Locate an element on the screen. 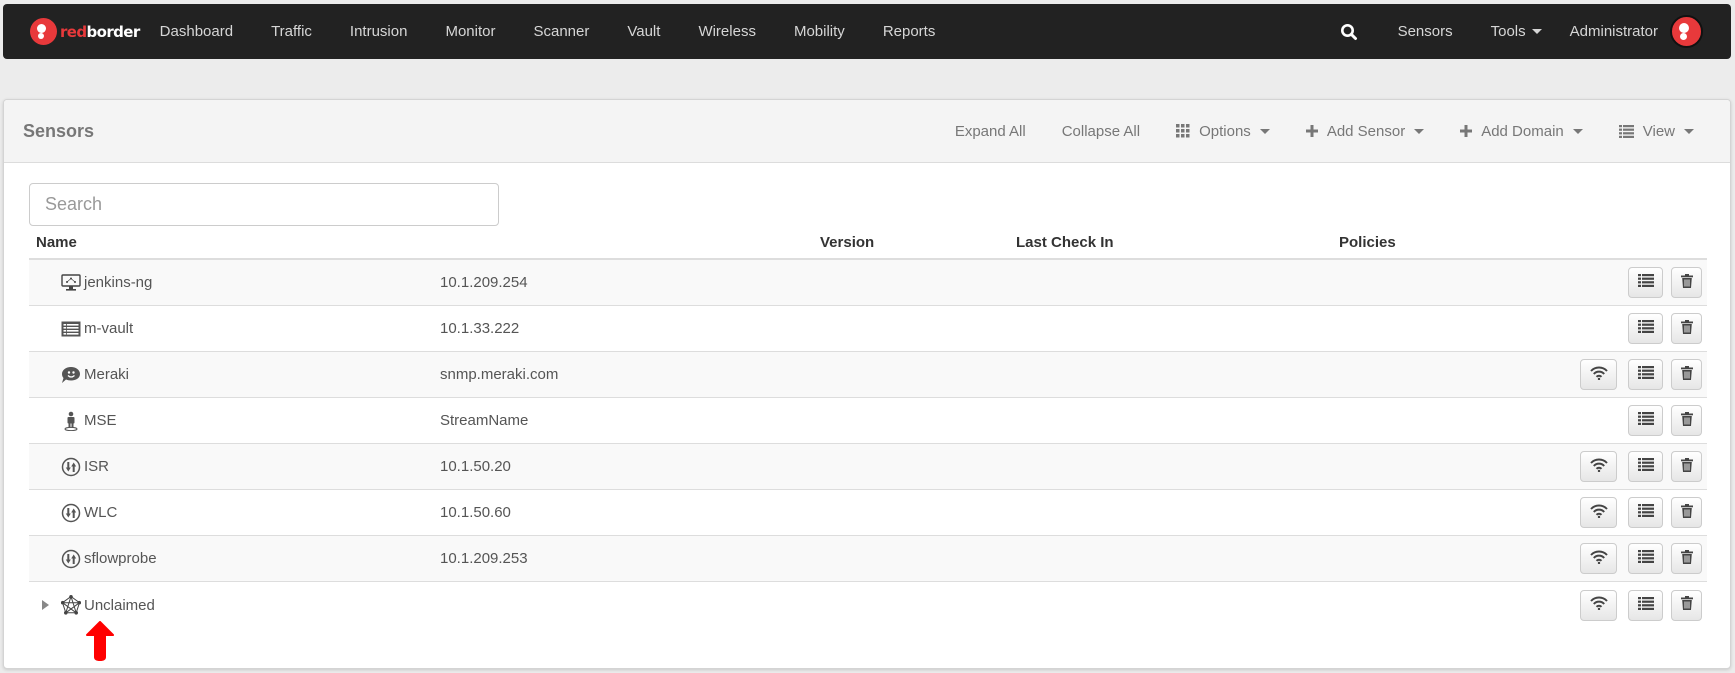 The width and height of the screenshot is (1735, 673). nav-sensors: Sensors is located at coordinates (1425, 31).